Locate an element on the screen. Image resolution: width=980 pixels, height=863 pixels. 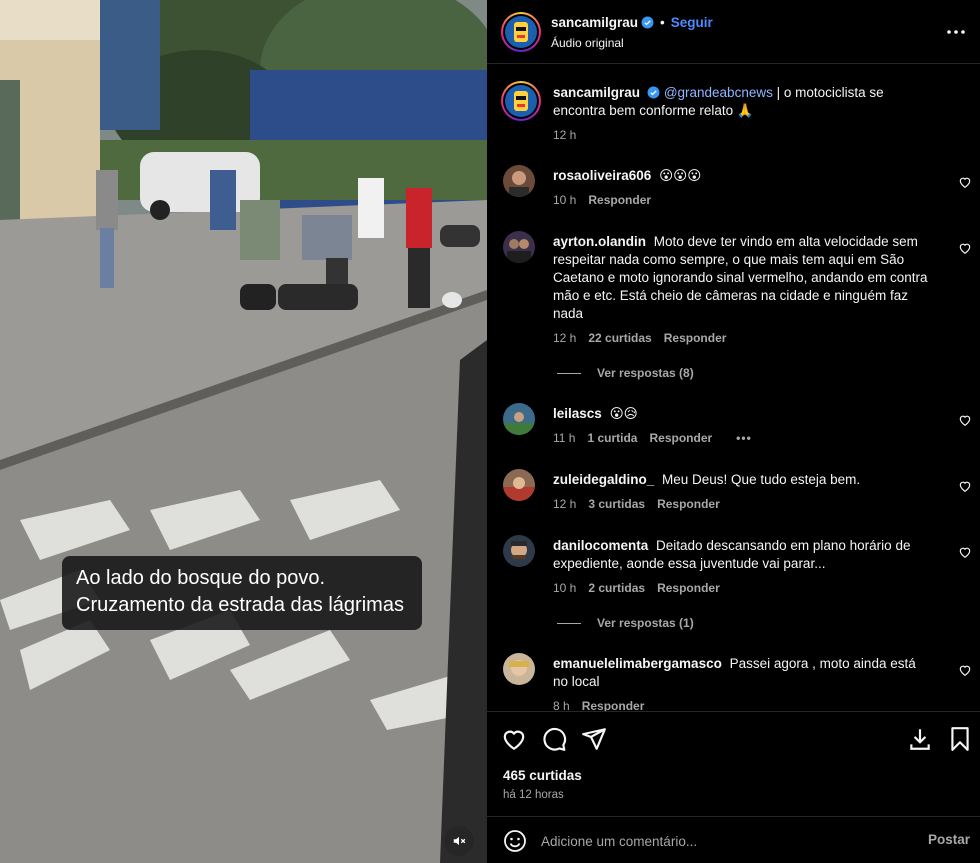
bookmark-icon is located at coordinates (960, 739).